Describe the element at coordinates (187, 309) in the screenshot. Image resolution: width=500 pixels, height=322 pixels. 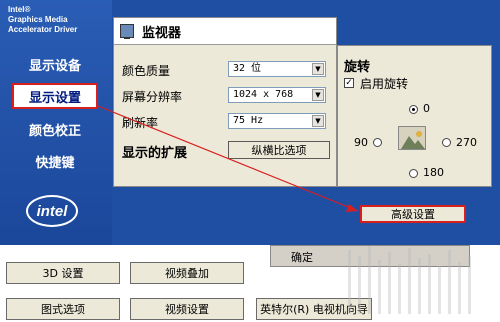
I see `video-settings-button: 视频设置` at that location.